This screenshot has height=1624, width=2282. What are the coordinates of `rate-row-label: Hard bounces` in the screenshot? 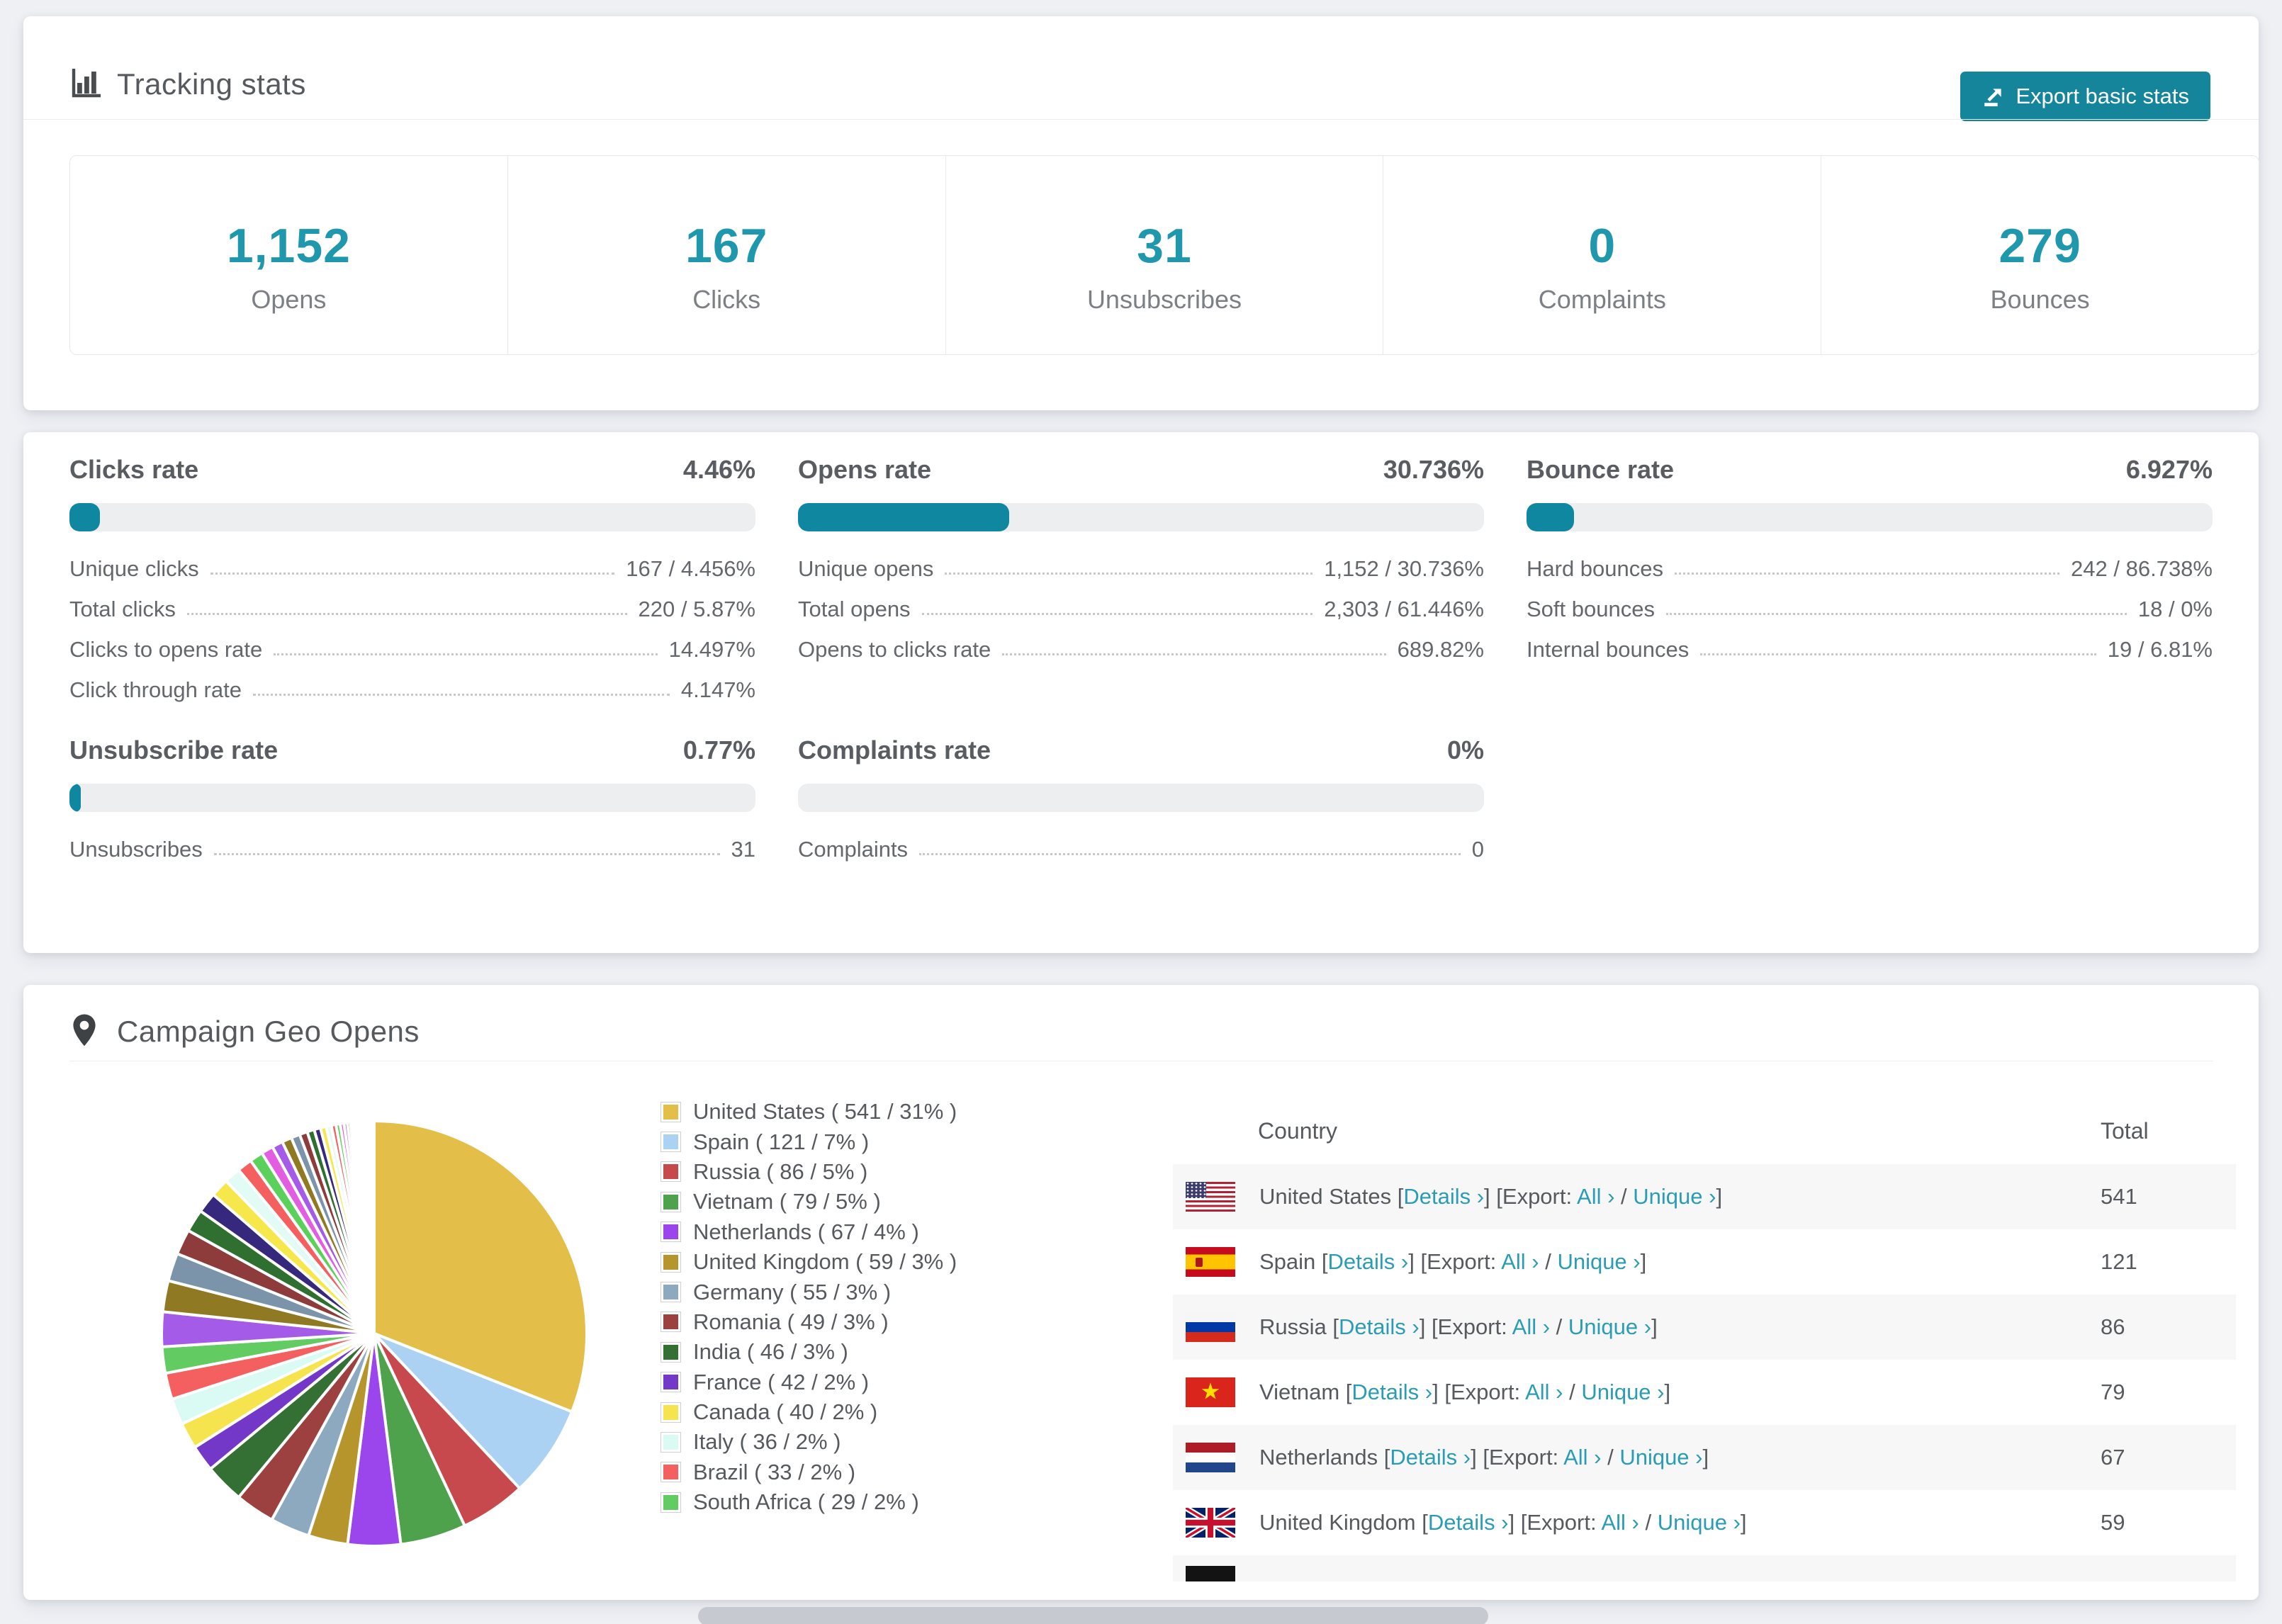 It's located at (1596, 568).